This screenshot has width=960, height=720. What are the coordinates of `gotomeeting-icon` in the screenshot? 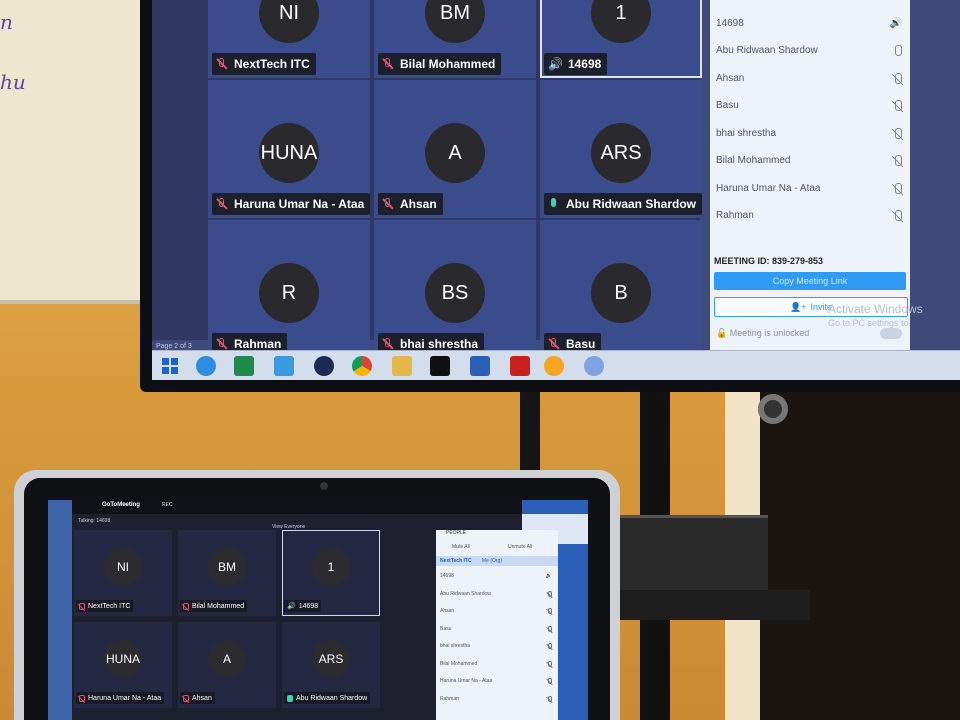 It's located at (554, 366).